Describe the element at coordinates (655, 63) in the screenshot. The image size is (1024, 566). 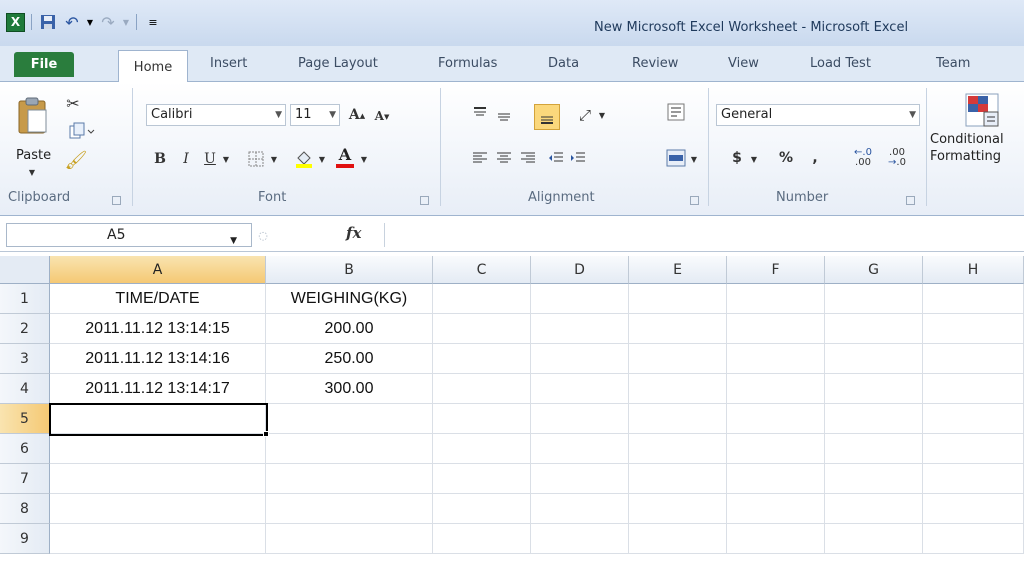
I see `tab-review: Review` at that location.